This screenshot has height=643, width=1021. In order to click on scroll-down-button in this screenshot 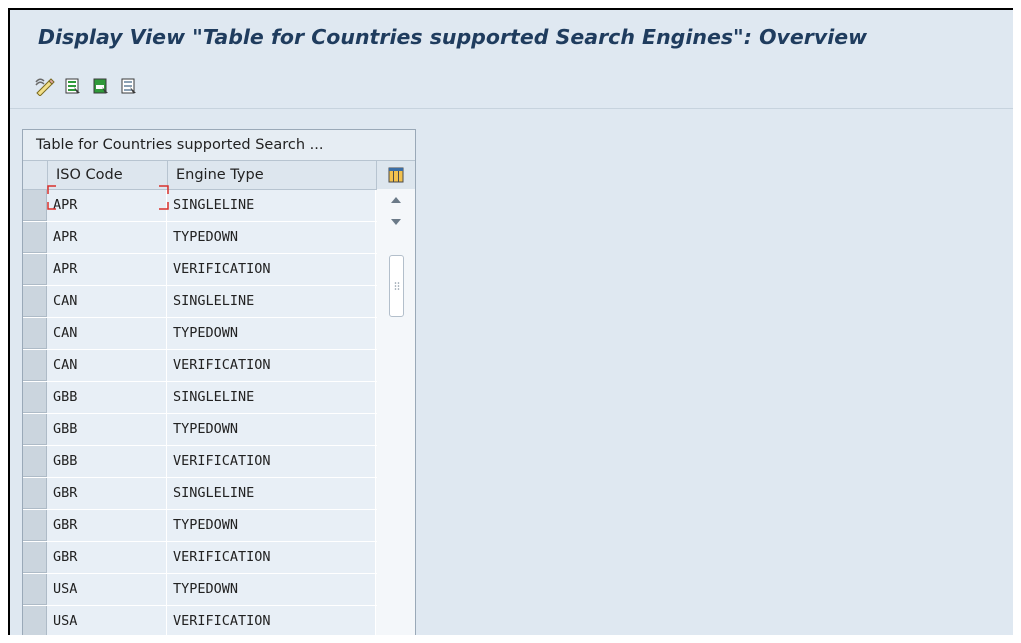, I will do `click(396, 222)`.